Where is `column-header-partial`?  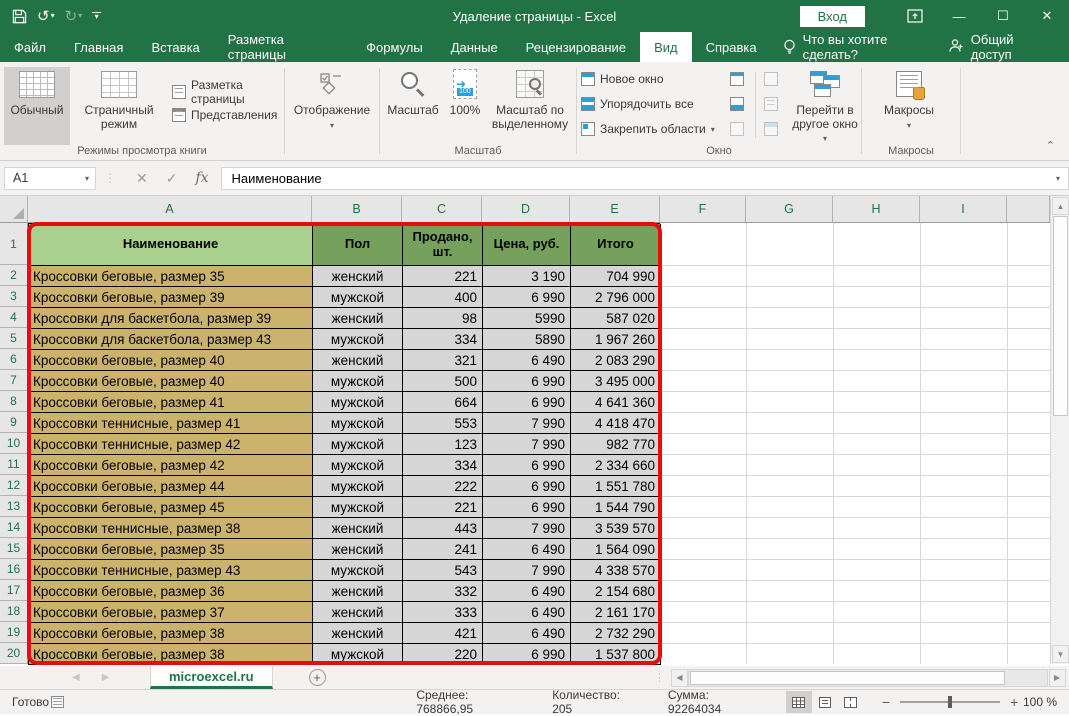
column-header-partial is located at coordinates (1028, 209).